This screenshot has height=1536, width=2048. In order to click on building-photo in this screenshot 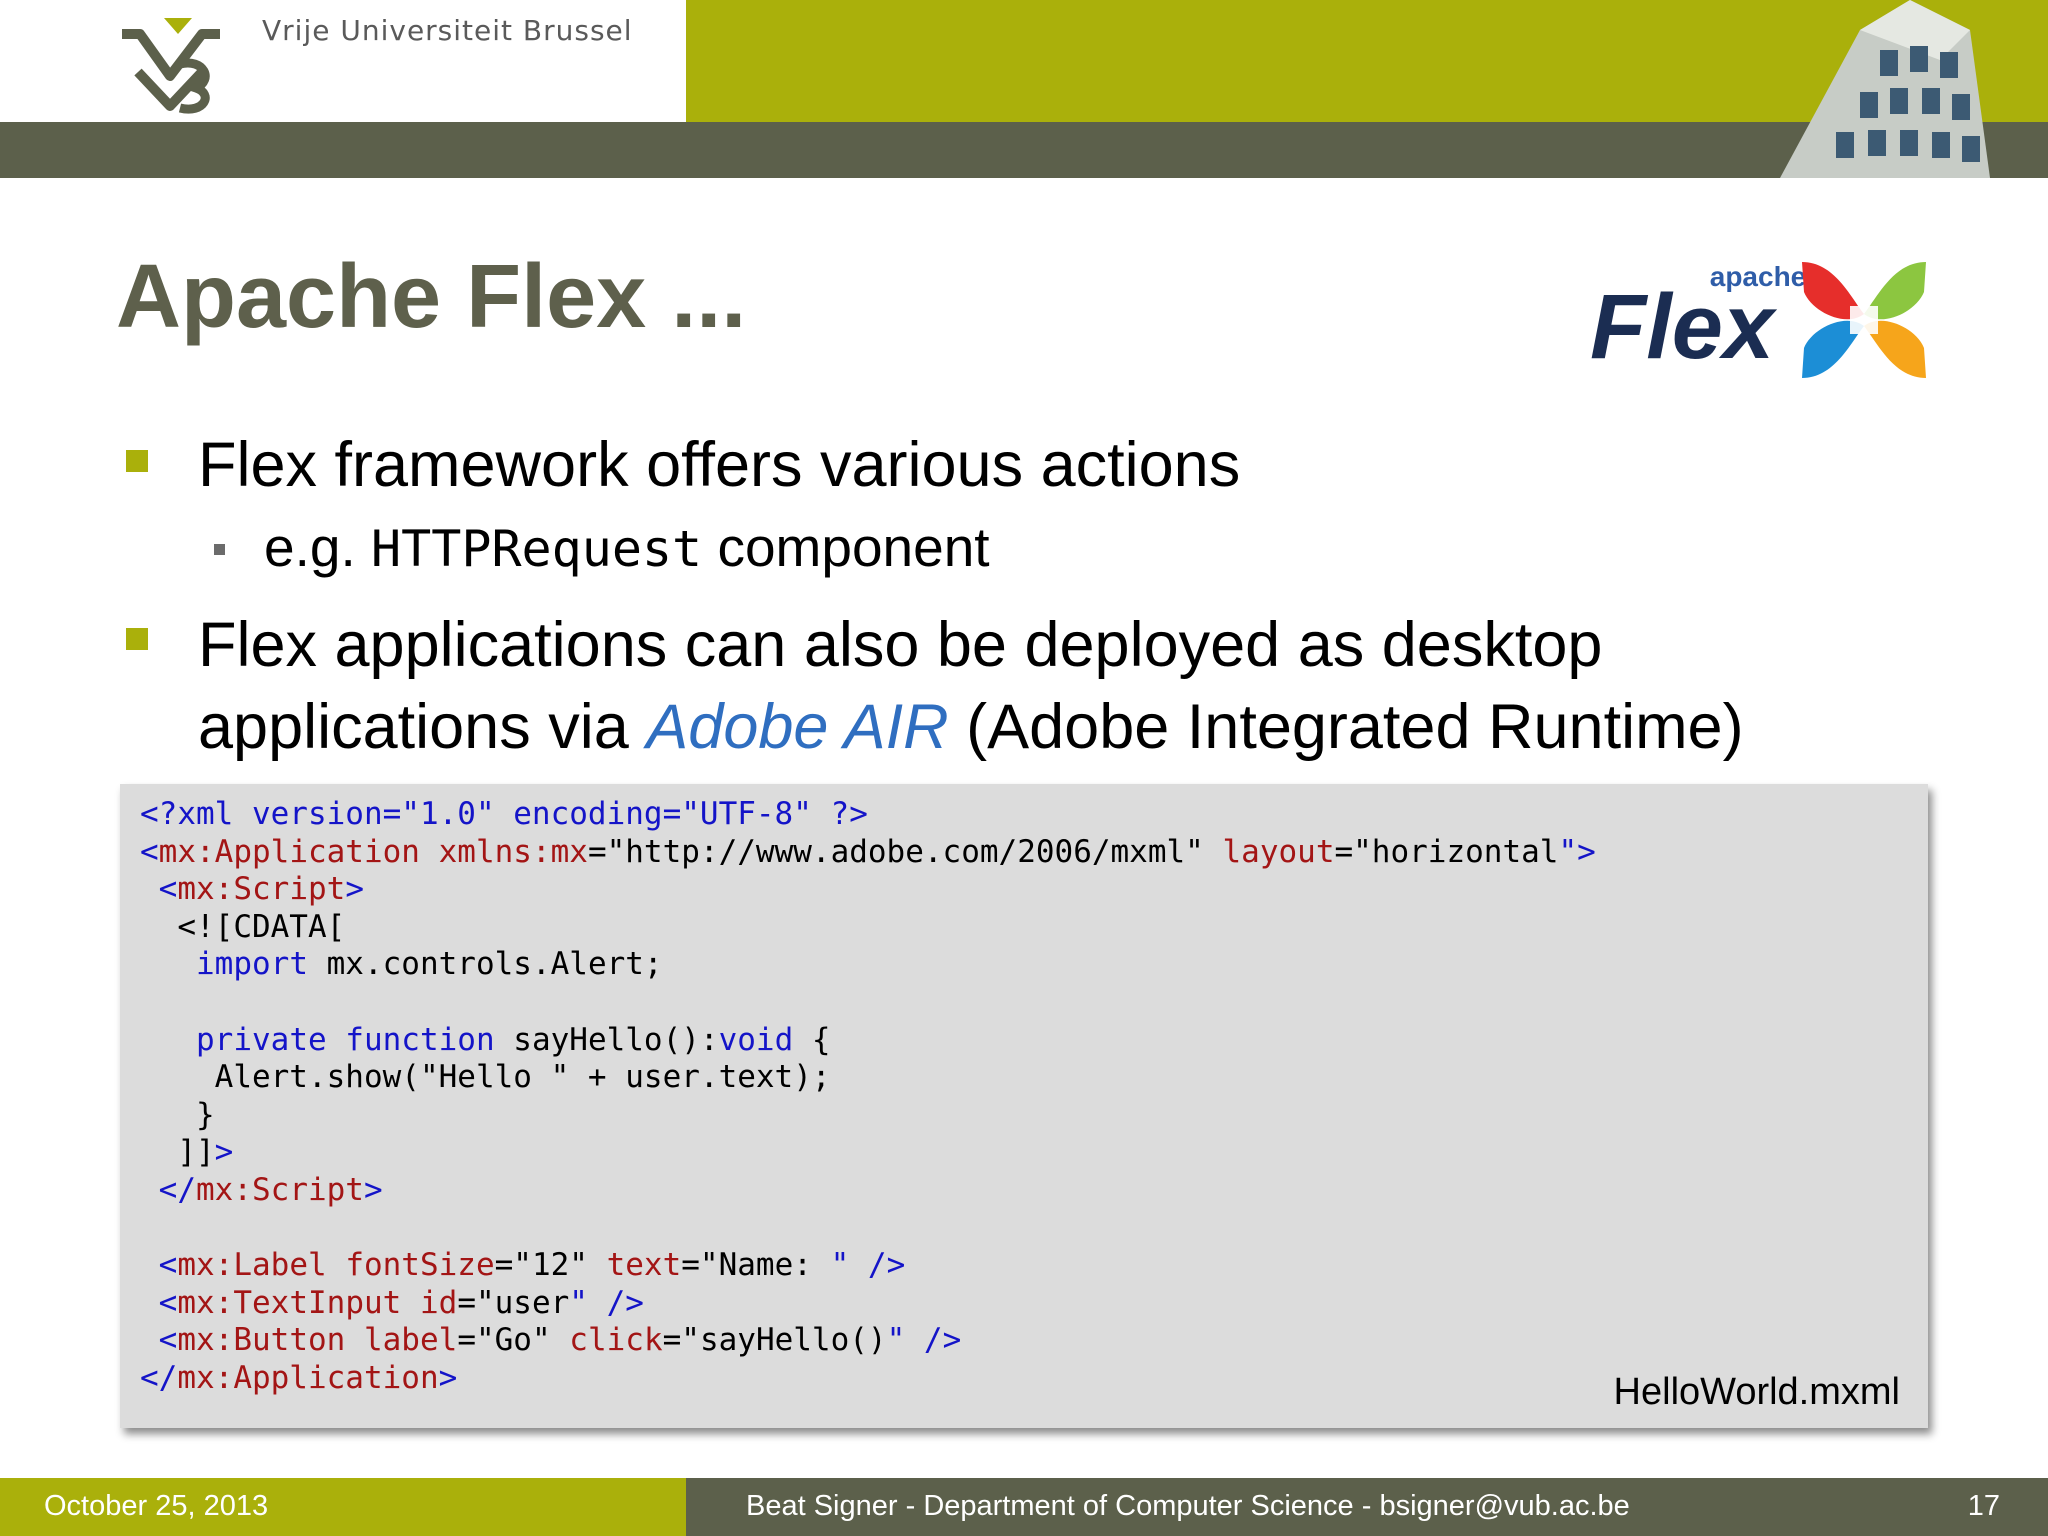, I will do `click(1885, 89)`.